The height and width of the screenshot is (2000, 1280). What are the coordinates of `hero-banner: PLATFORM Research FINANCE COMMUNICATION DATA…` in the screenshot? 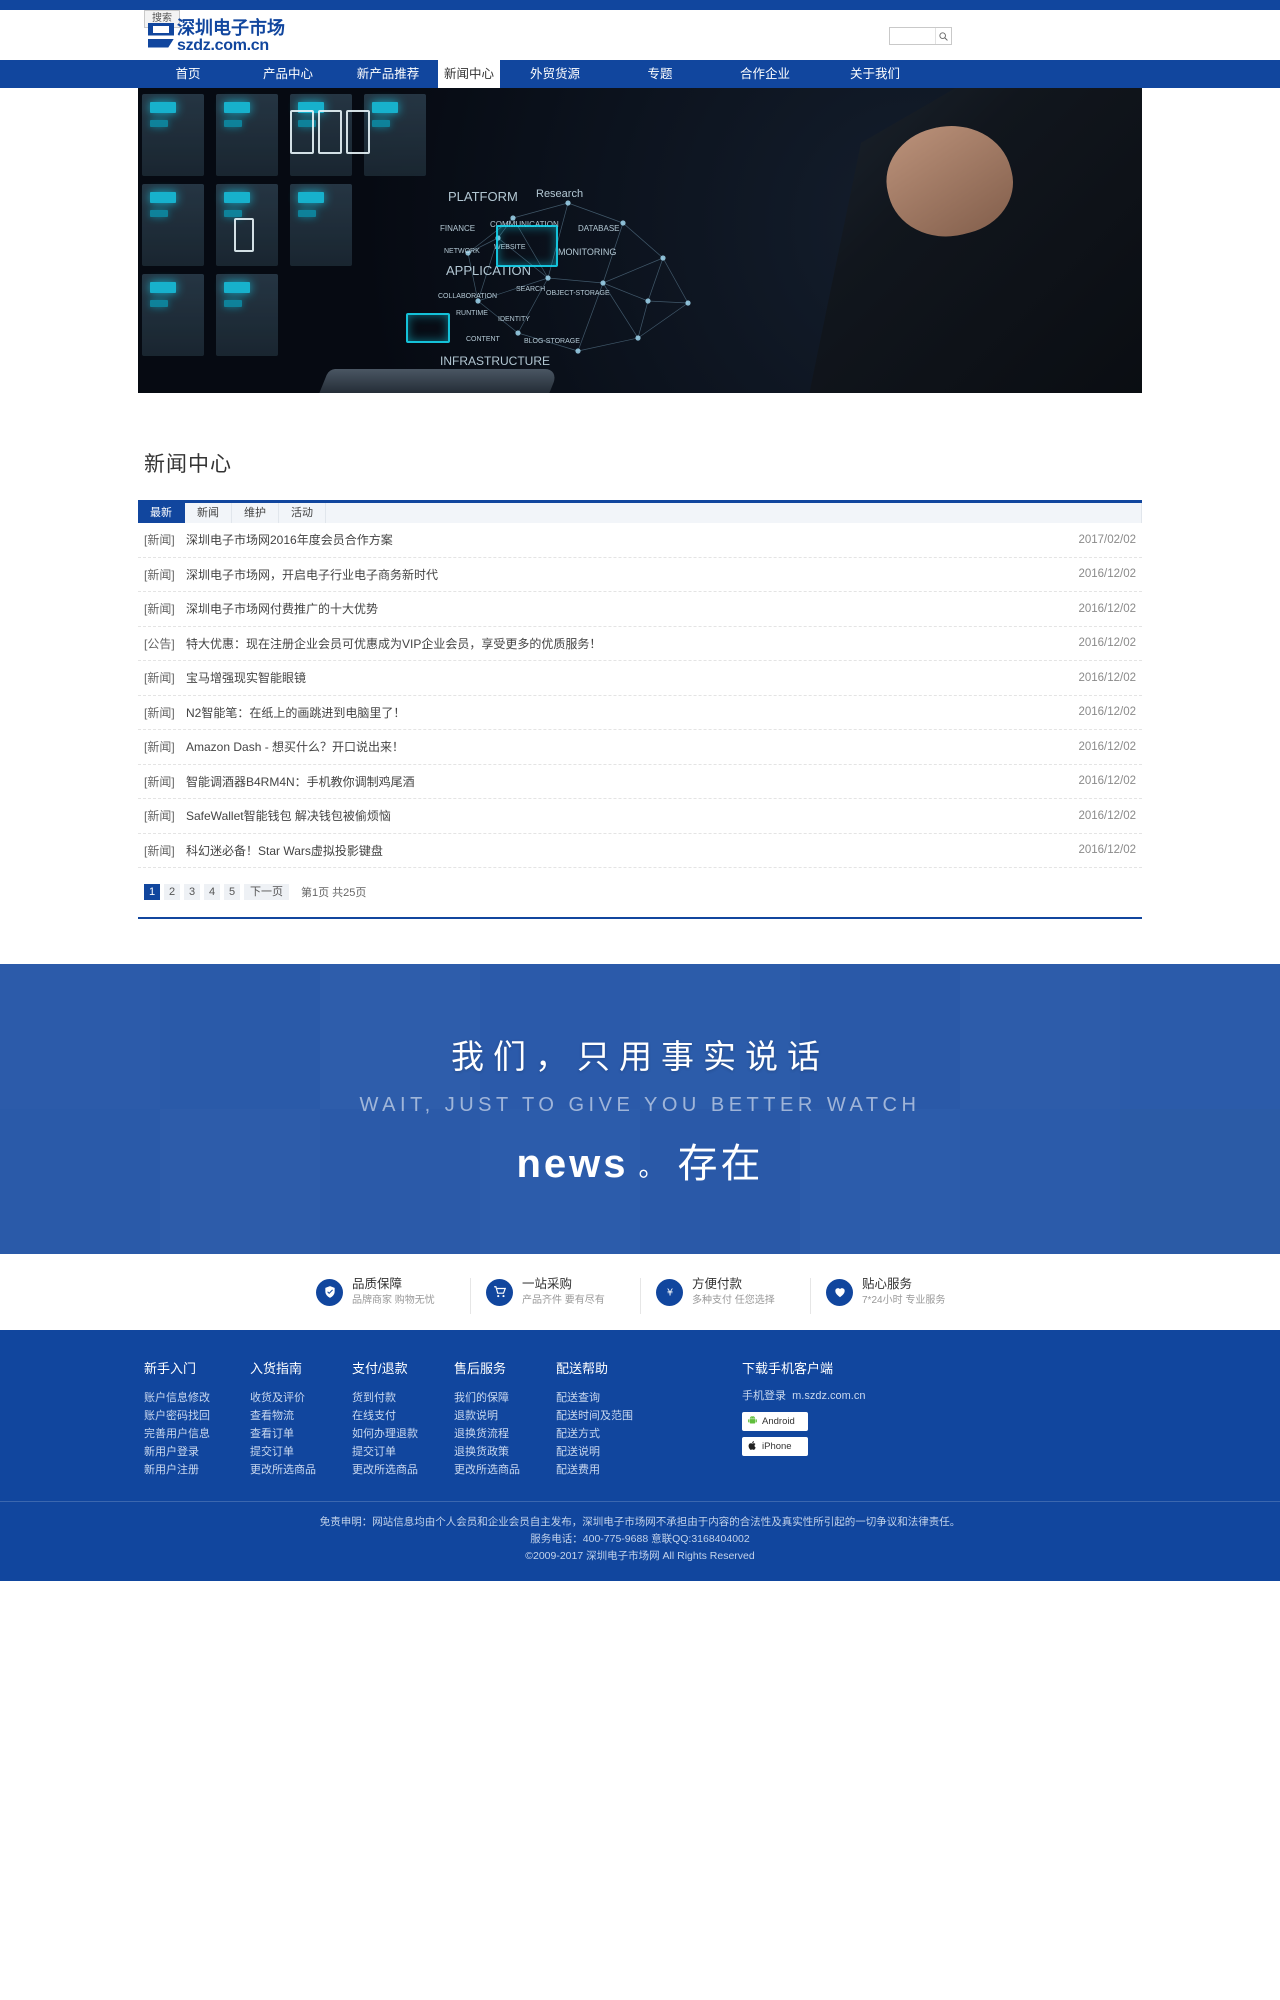 It's located at (640, 240).